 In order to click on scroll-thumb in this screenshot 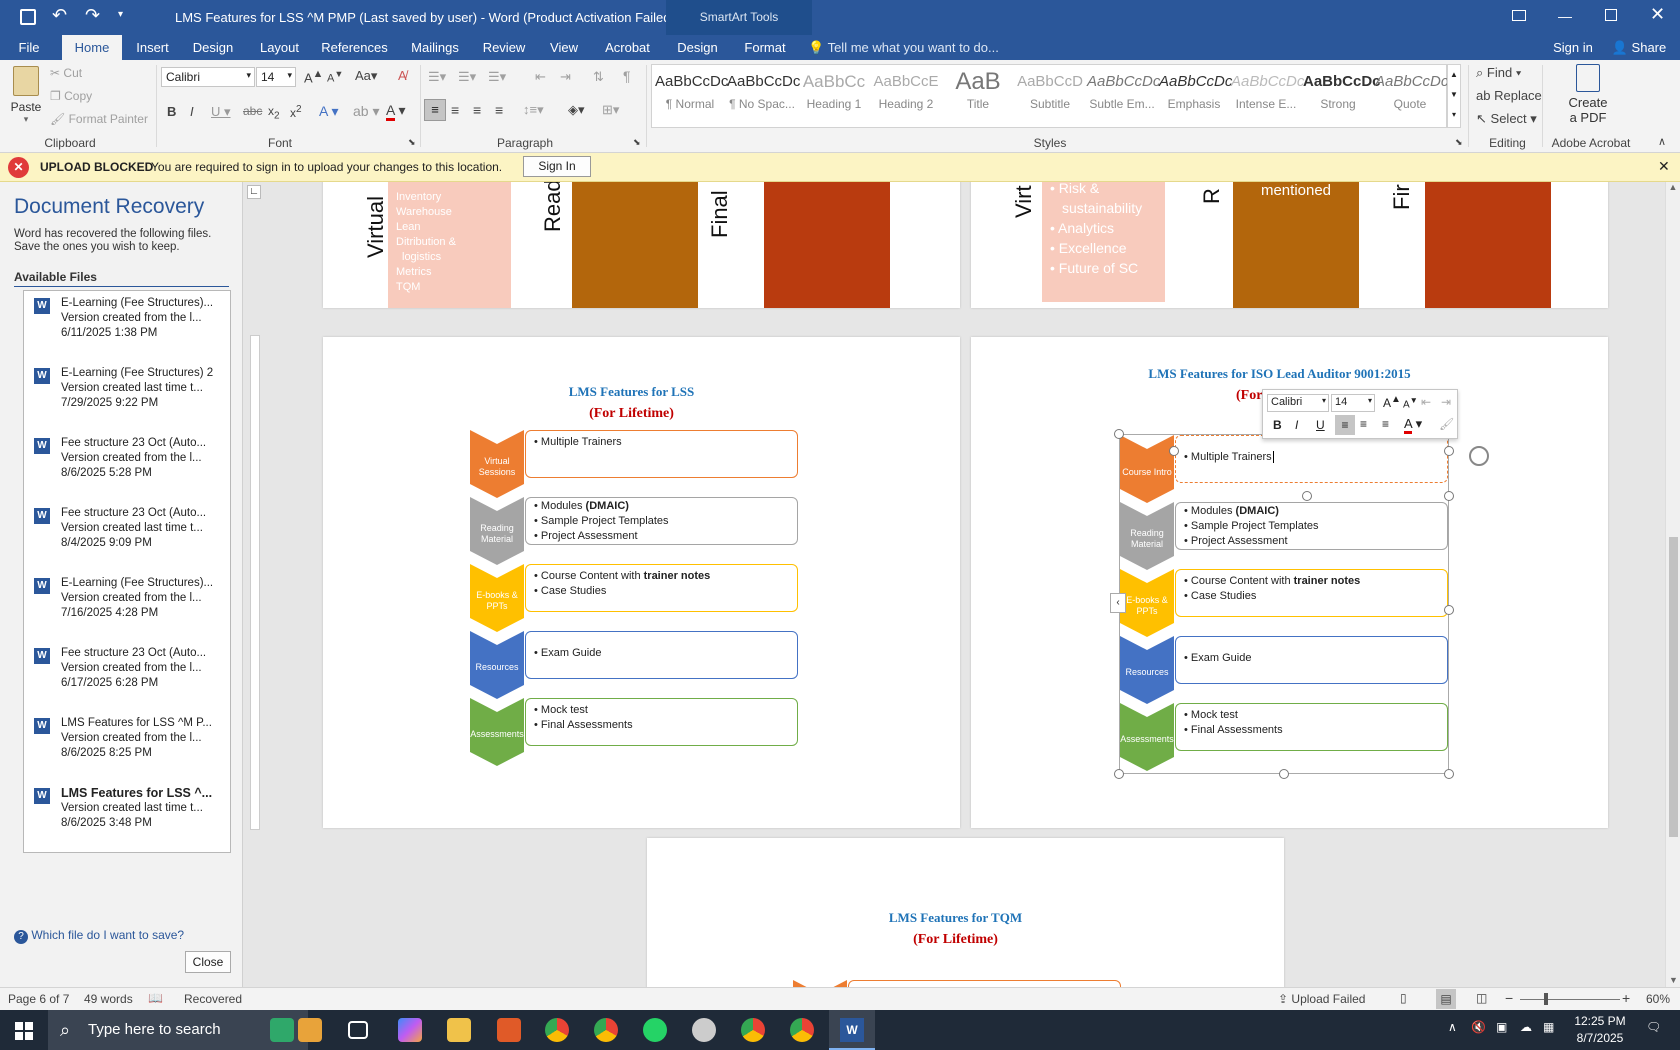, I will do `click(1673, 687)`.